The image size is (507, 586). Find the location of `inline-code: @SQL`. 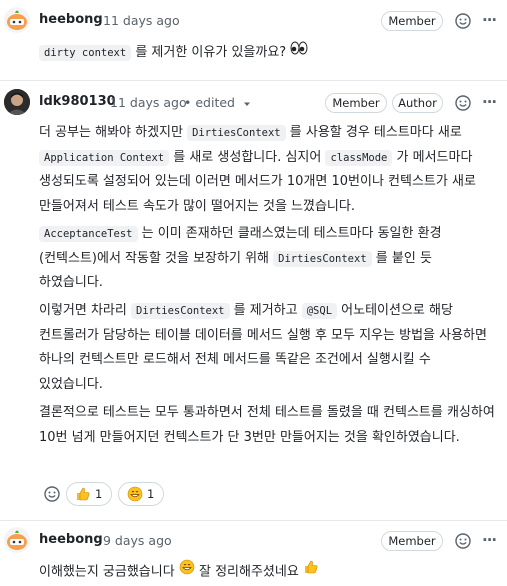

inline-code: @SQL is located at coordinates (319, 311).